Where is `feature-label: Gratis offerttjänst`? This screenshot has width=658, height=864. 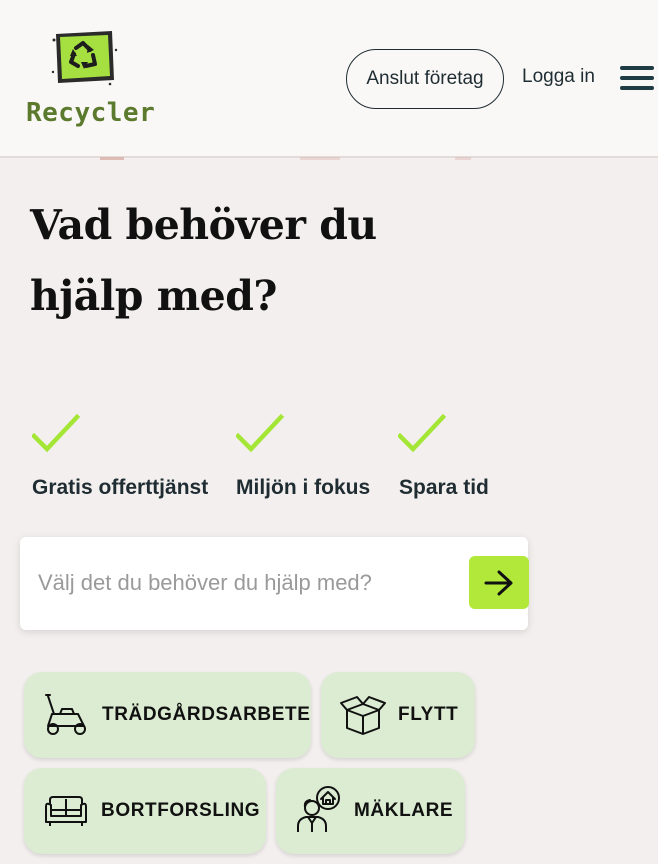
feature-label: Gratis offerttjänst is located at coordinates (120, 487).